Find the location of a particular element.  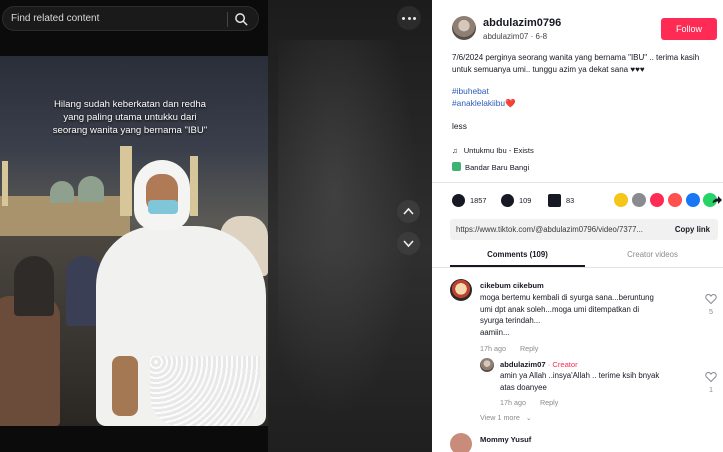

comment-like-count: 1 is located at coordinates (711, 389).